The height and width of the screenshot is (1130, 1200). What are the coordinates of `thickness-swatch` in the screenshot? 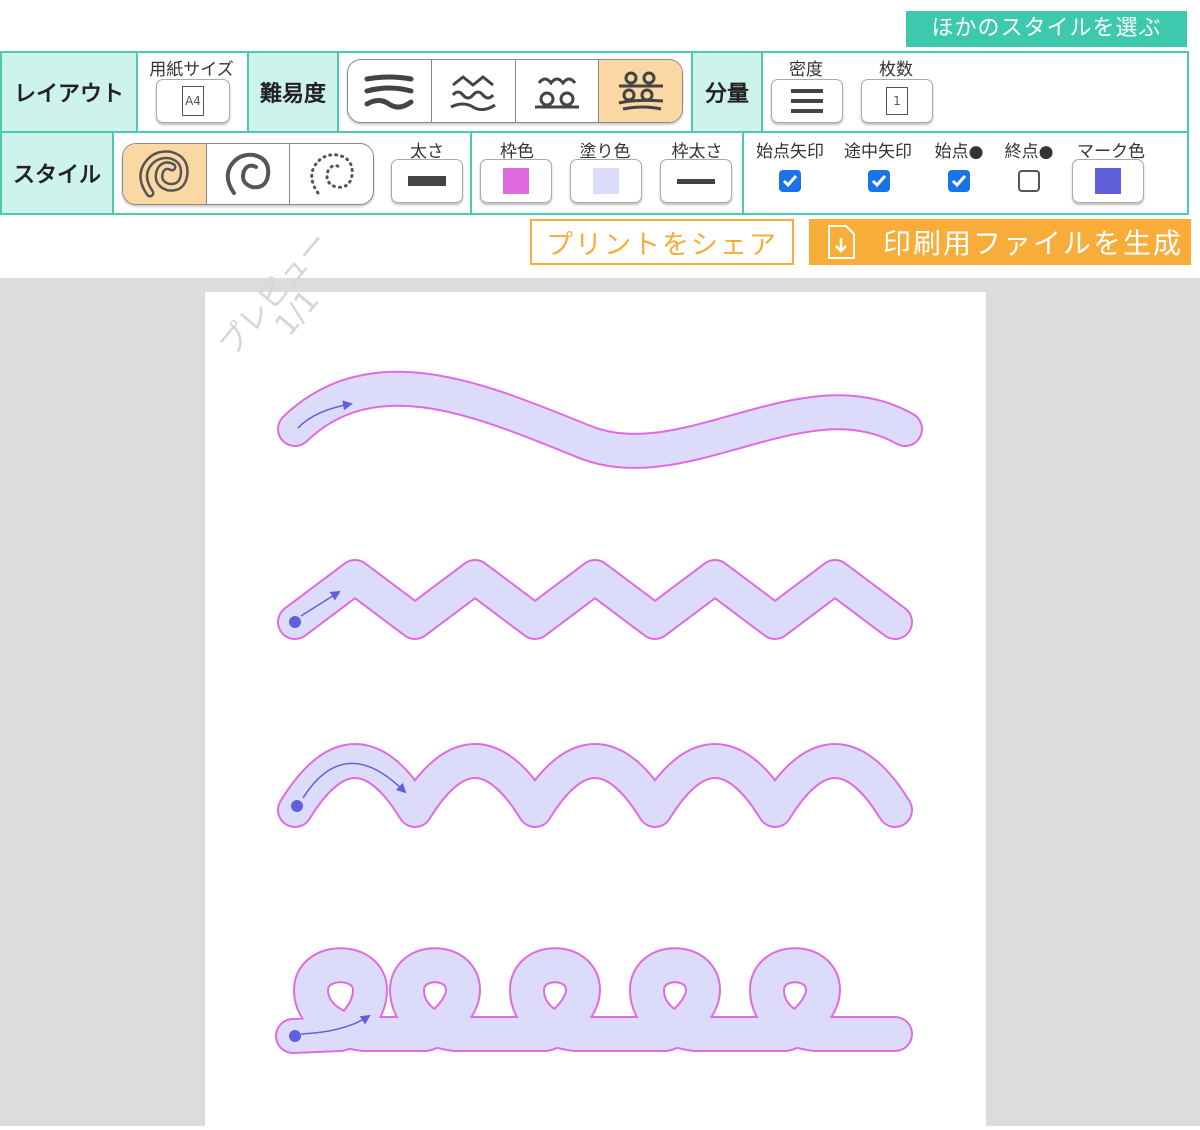 It's located at (427, 181).